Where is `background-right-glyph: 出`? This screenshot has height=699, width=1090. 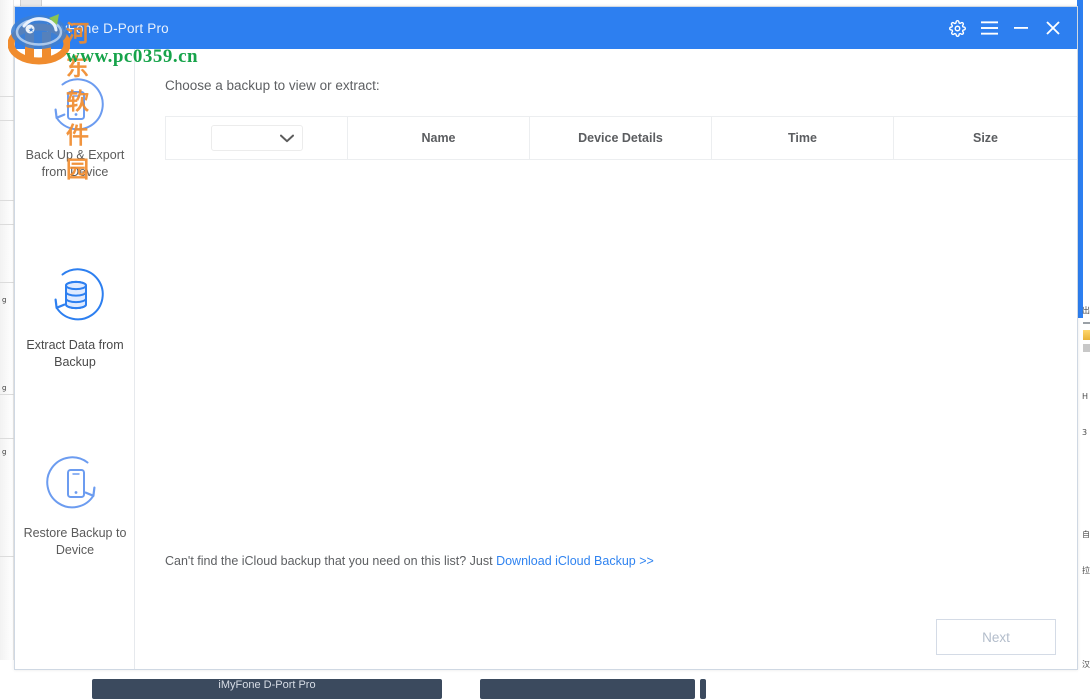 background-right-glyph: 出 is located at coordinates (1086, 310).